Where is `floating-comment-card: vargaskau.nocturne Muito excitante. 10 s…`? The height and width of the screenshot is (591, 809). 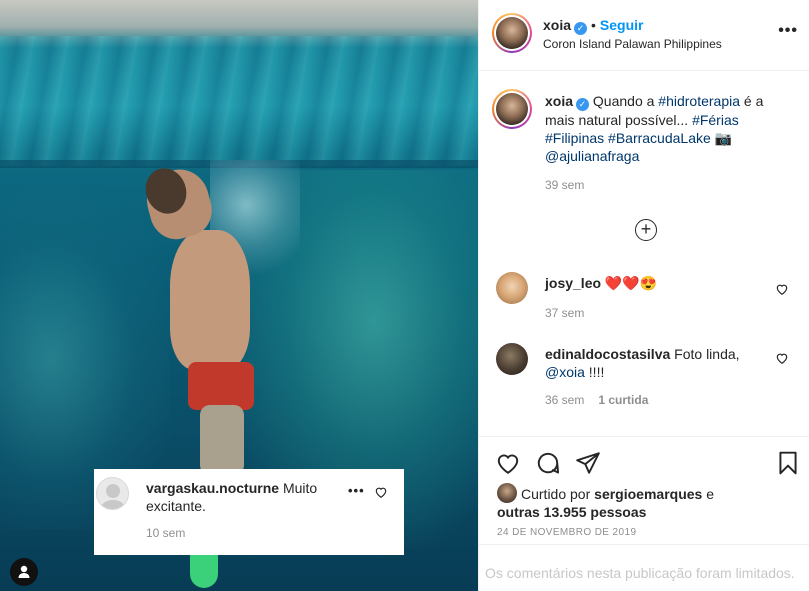 floating-comment-card: vargaskau.nocturne Muito excitante. 10 s… is located at coordinates (249, 512).